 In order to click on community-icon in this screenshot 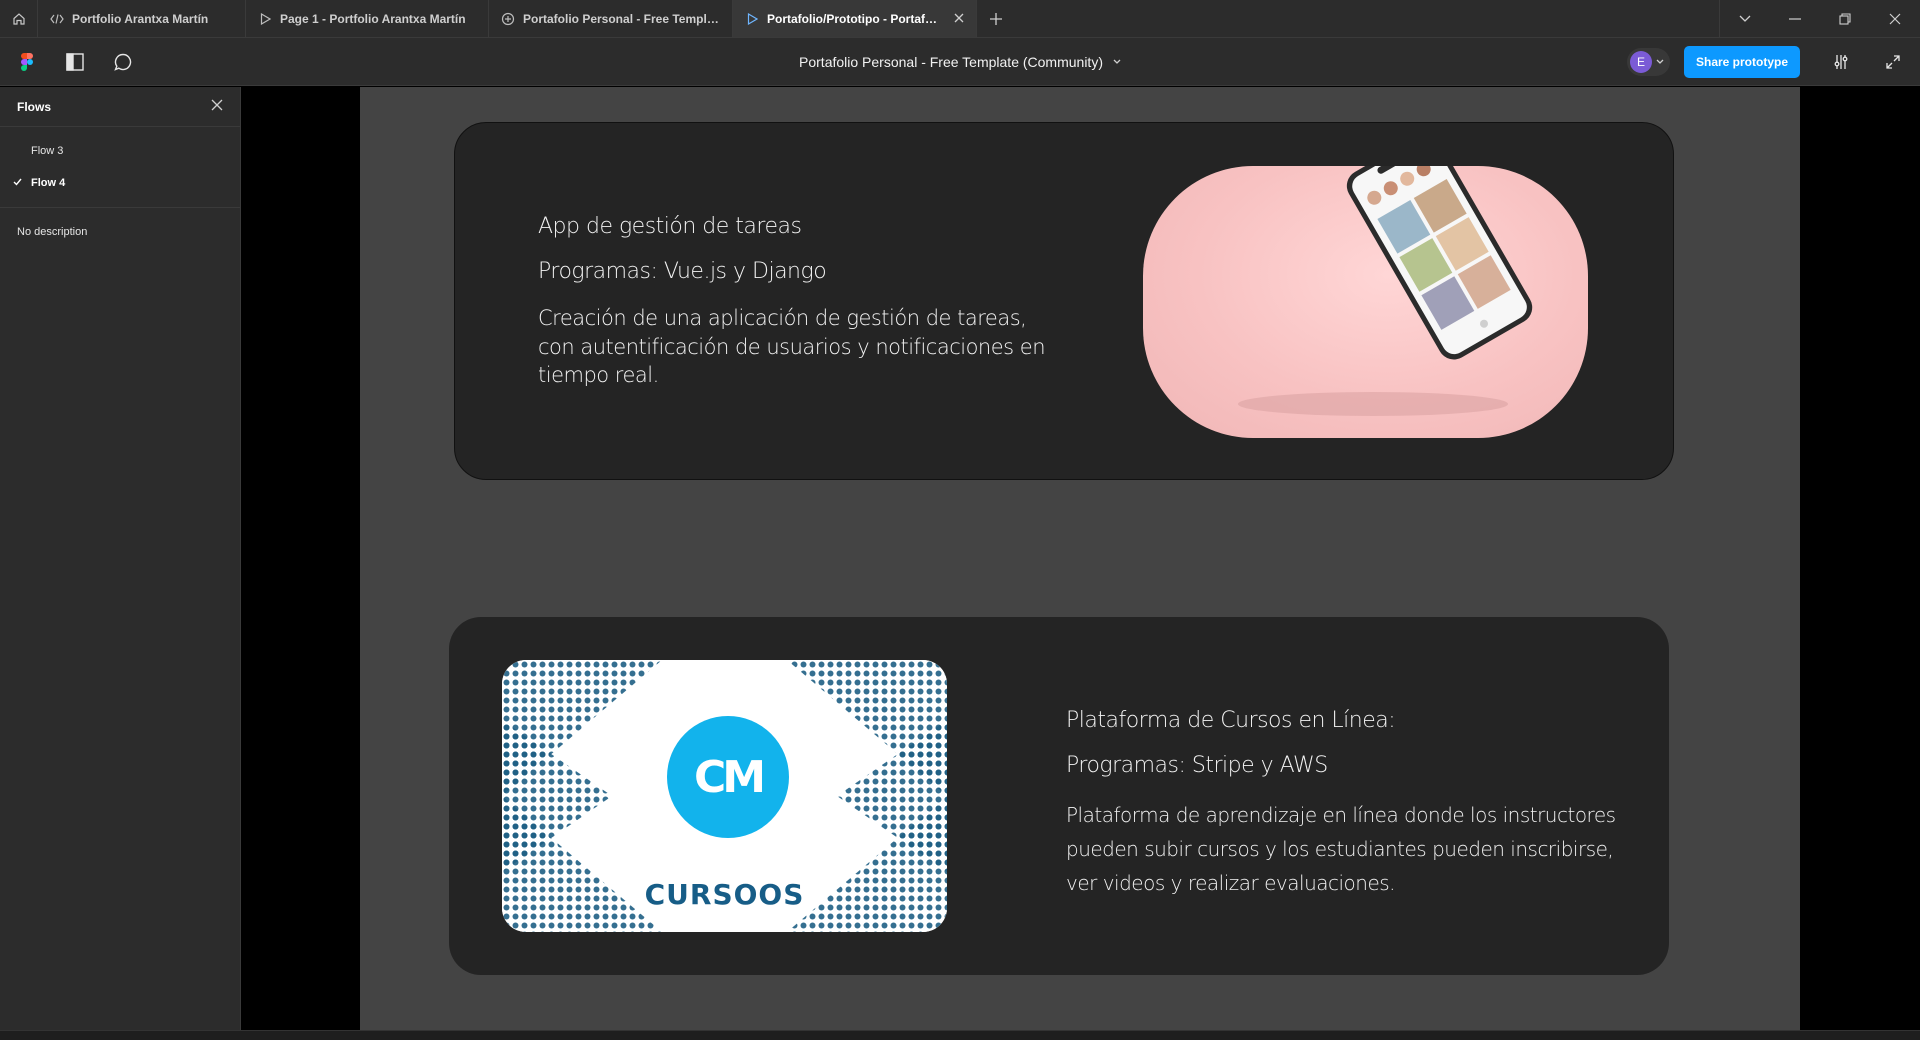, I will do `click(508, 19)`.